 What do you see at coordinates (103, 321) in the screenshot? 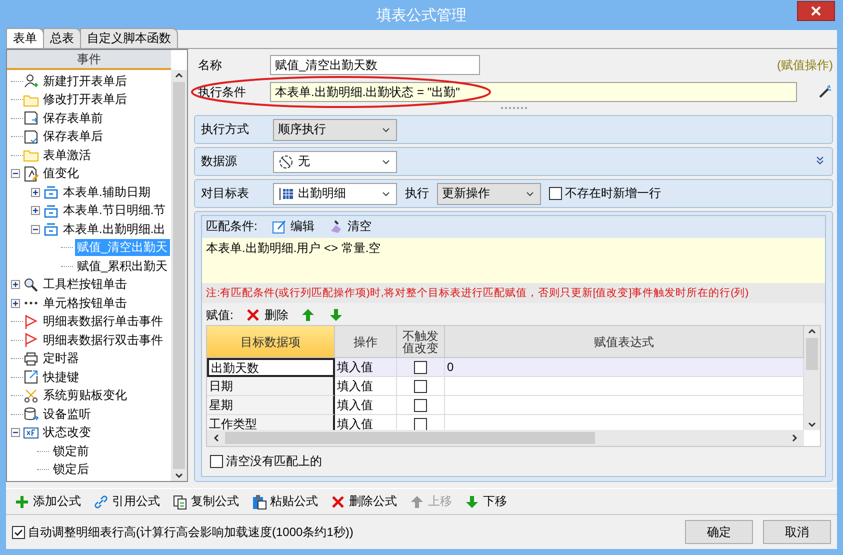
I see `tree-item: 明细表数据行单击事件` at bounding box center [103, 321].